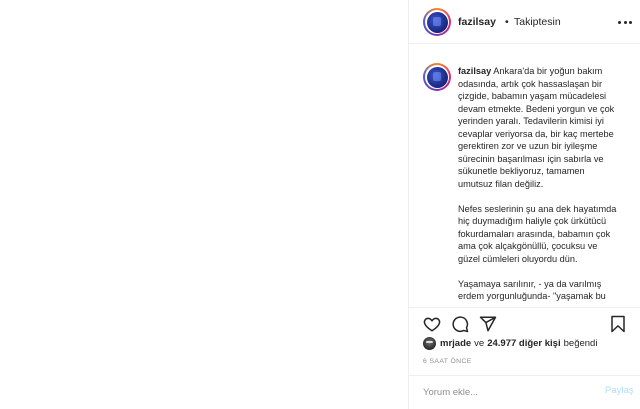 This screenshot has width=640, height=409. Describe the element at coordinates (537, 22) in the screenshot. I see `follow-status-button: Takiptesin` at that location.